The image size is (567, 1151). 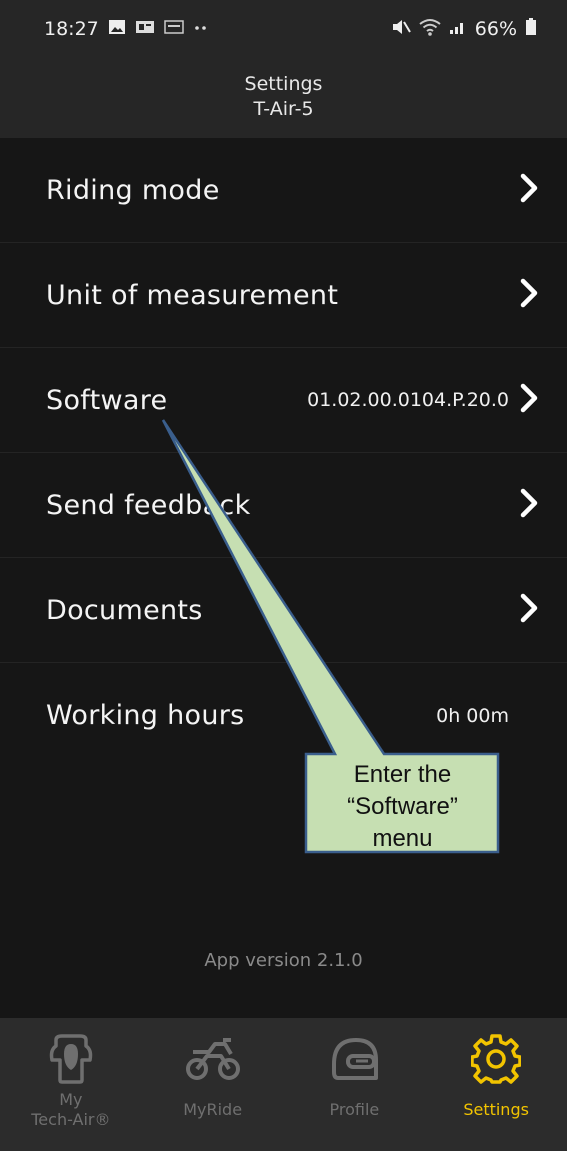 What do you see at coordinates (117, 29) in the screenshot?
I see `image-icon` at bounding box center [117, 29].